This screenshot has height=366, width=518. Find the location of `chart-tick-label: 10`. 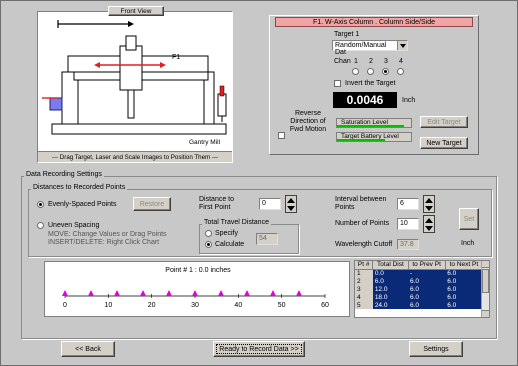

chart-tick-label: 10 is located at coordinates (108, 305).